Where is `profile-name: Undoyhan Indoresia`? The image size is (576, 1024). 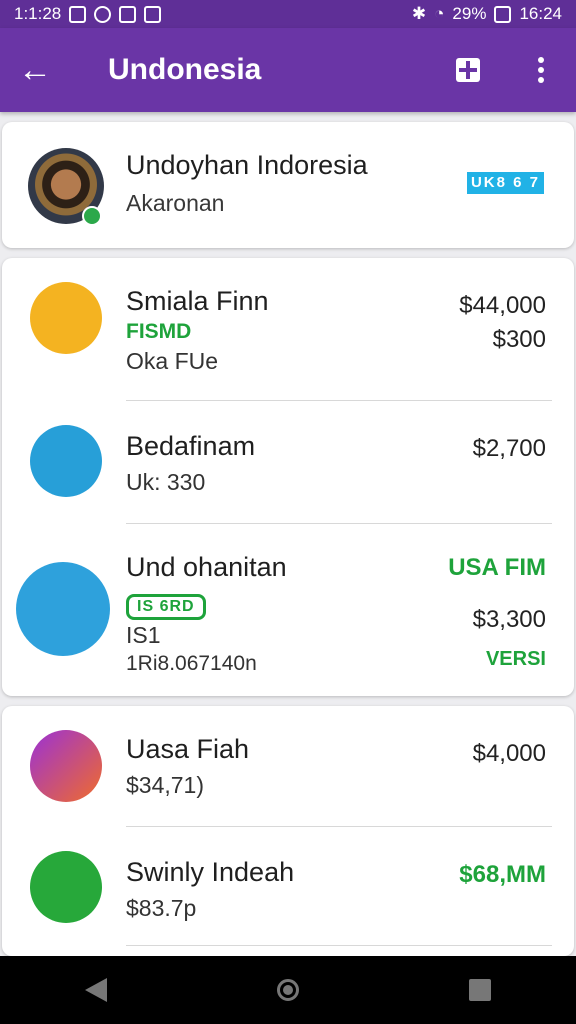
profile-name: Undoyhan Indoresia is located at coordinates (247, 165).